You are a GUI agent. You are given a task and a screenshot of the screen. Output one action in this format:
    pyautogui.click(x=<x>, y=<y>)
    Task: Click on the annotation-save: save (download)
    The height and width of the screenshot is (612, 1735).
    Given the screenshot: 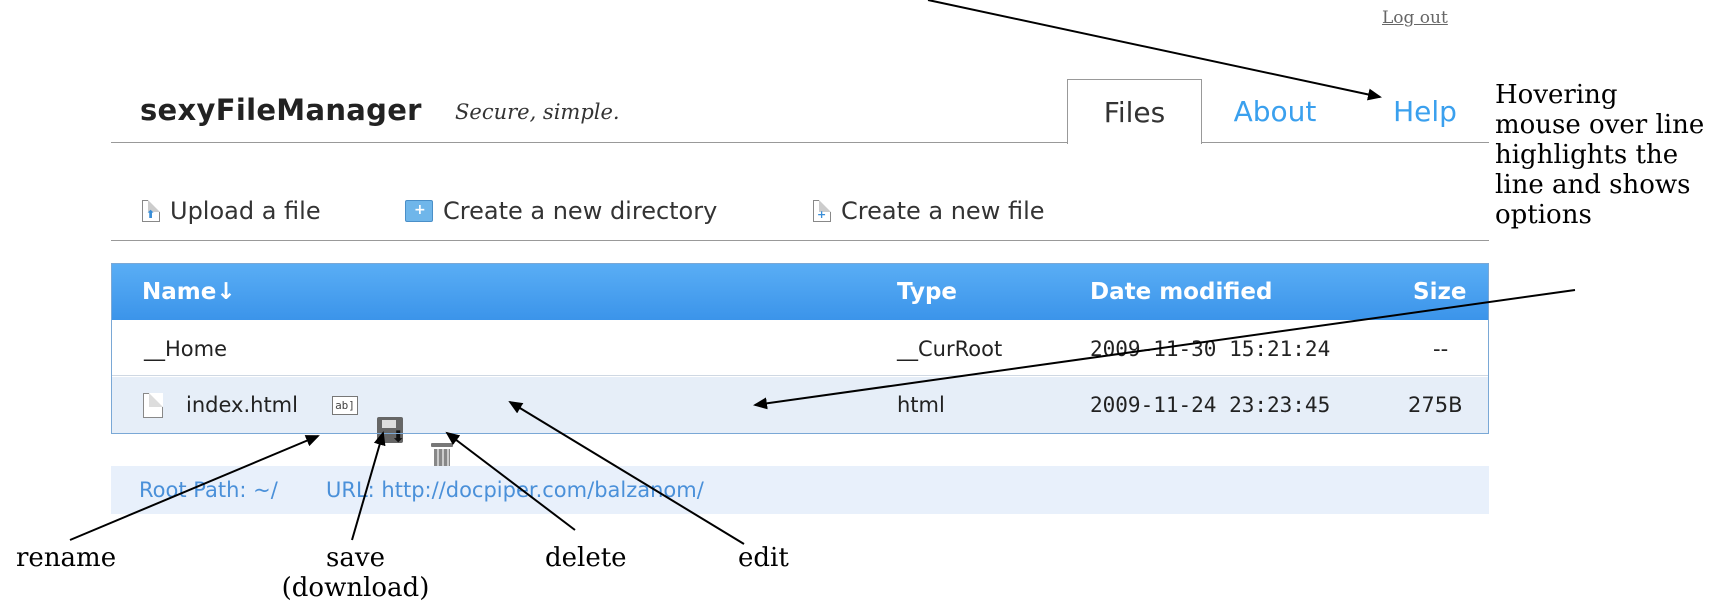 What is the action you would take?
    pyautogui.click(x=355, y=573)
    